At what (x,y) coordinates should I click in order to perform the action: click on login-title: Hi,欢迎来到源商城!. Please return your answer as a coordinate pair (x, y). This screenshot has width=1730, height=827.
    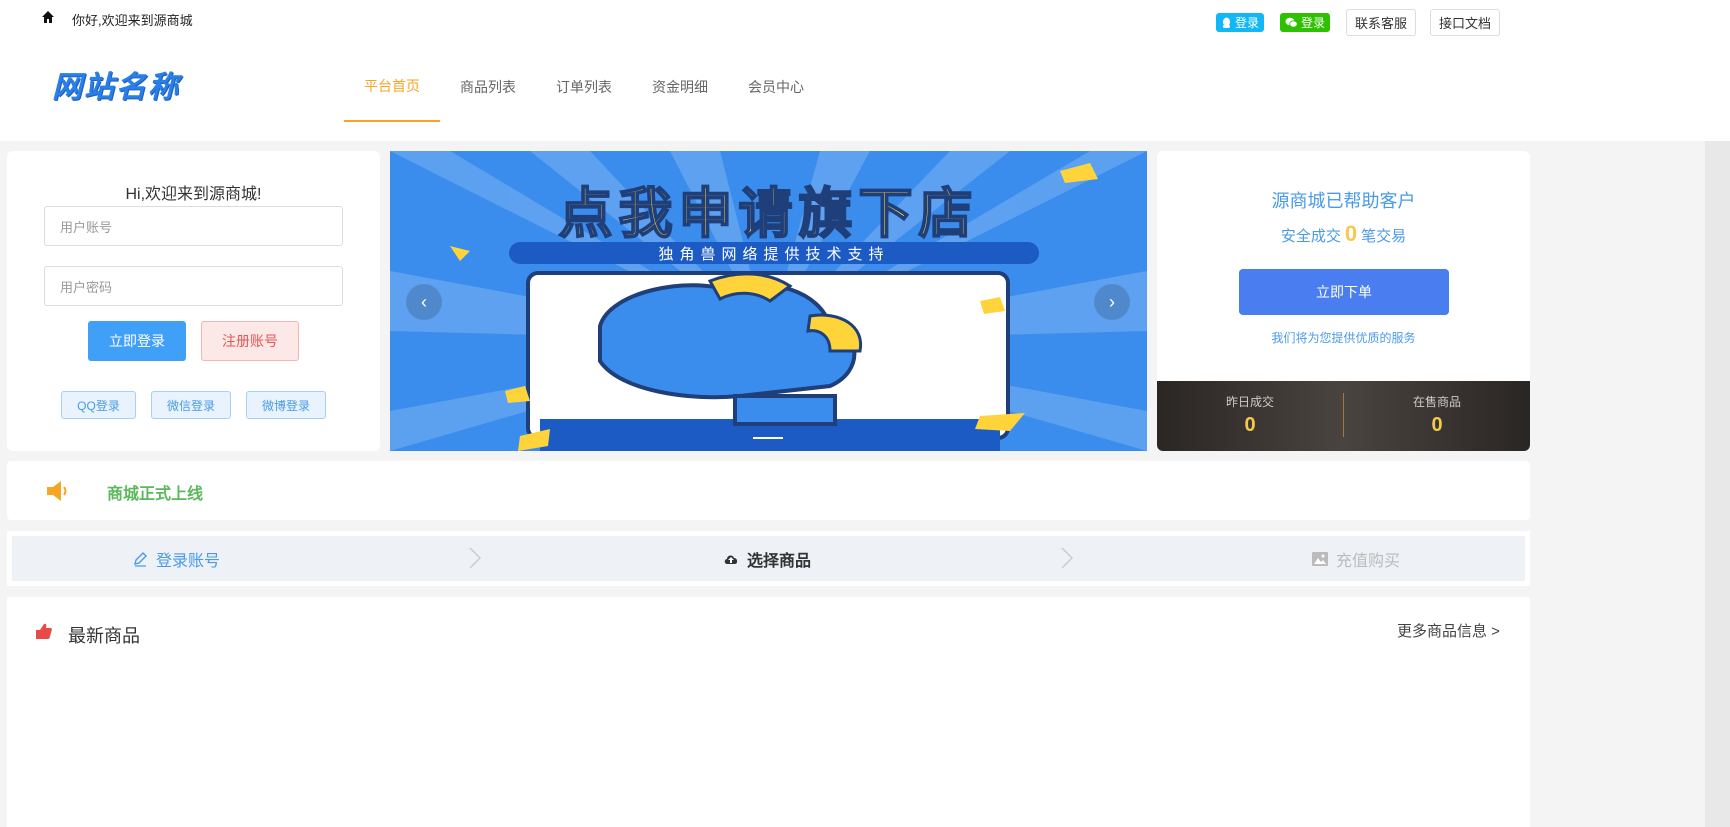
    Looking at the image, I should click on (193, 194).